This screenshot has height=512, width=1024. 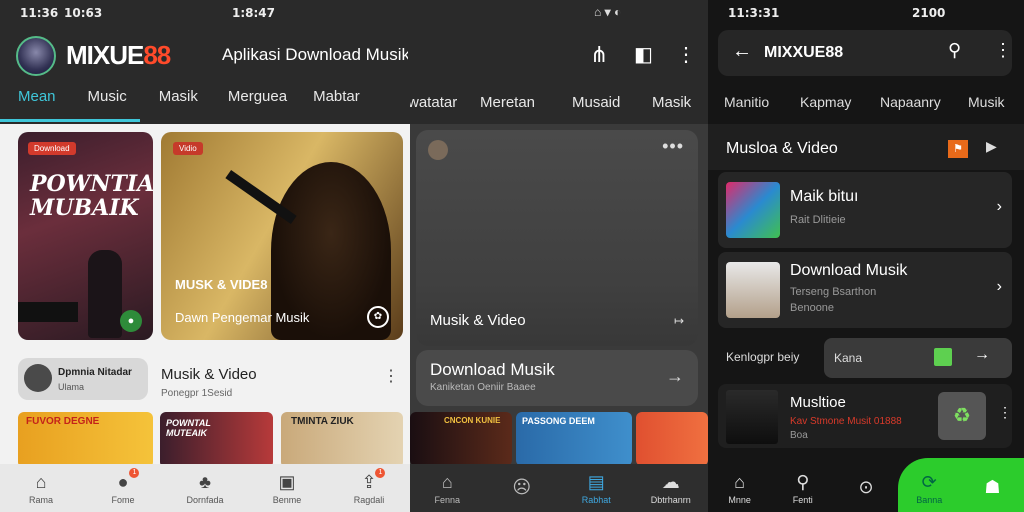 What do you see at coordinates (107, 105) in the screenshot?
I see `tab-music: Music` at bounding box center [107, 105].